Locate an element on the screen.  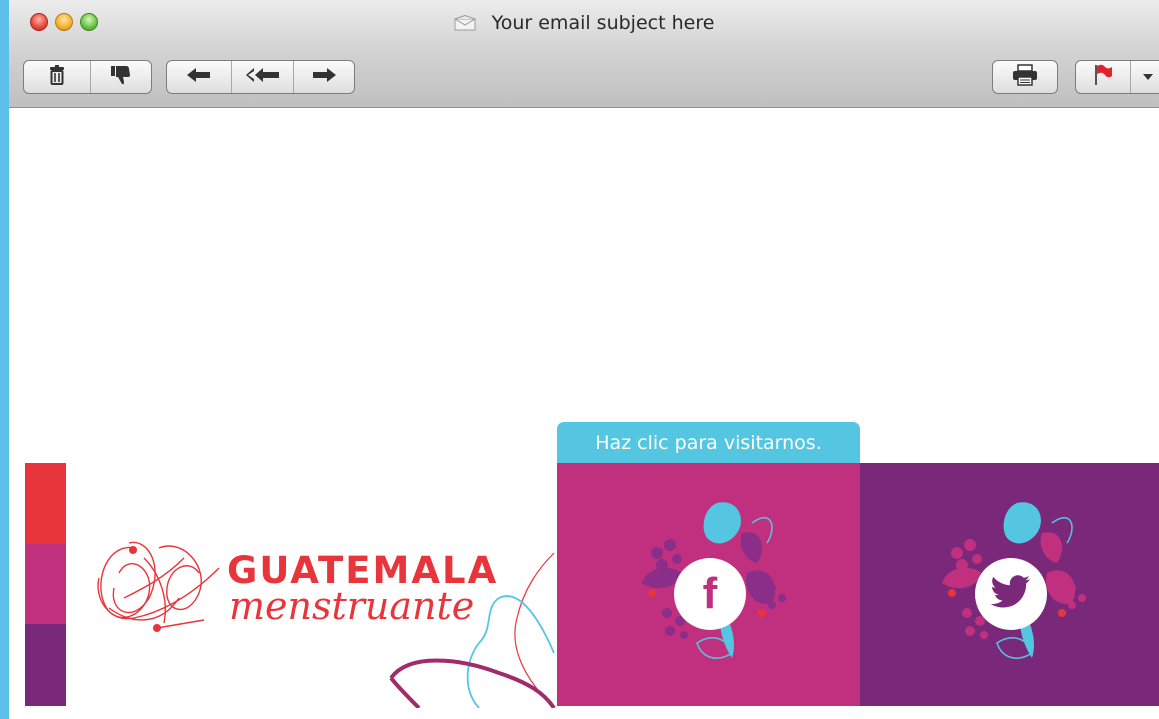
flag-icon is located at coordinates (1103, 77).